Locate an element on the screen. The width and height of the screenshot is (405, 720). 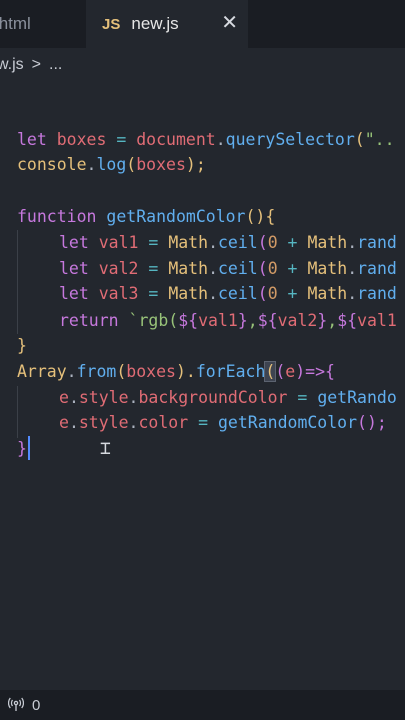
code-token: document is located at coordinates (176, 139).